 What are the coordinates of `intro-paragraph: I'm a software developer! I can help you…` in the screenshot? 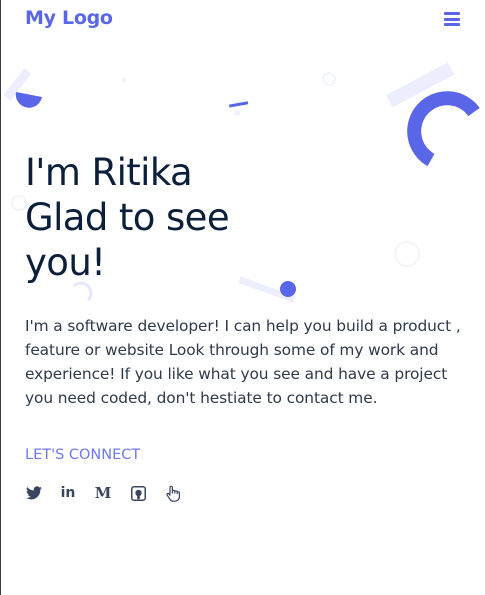 It's located at (243, 362).